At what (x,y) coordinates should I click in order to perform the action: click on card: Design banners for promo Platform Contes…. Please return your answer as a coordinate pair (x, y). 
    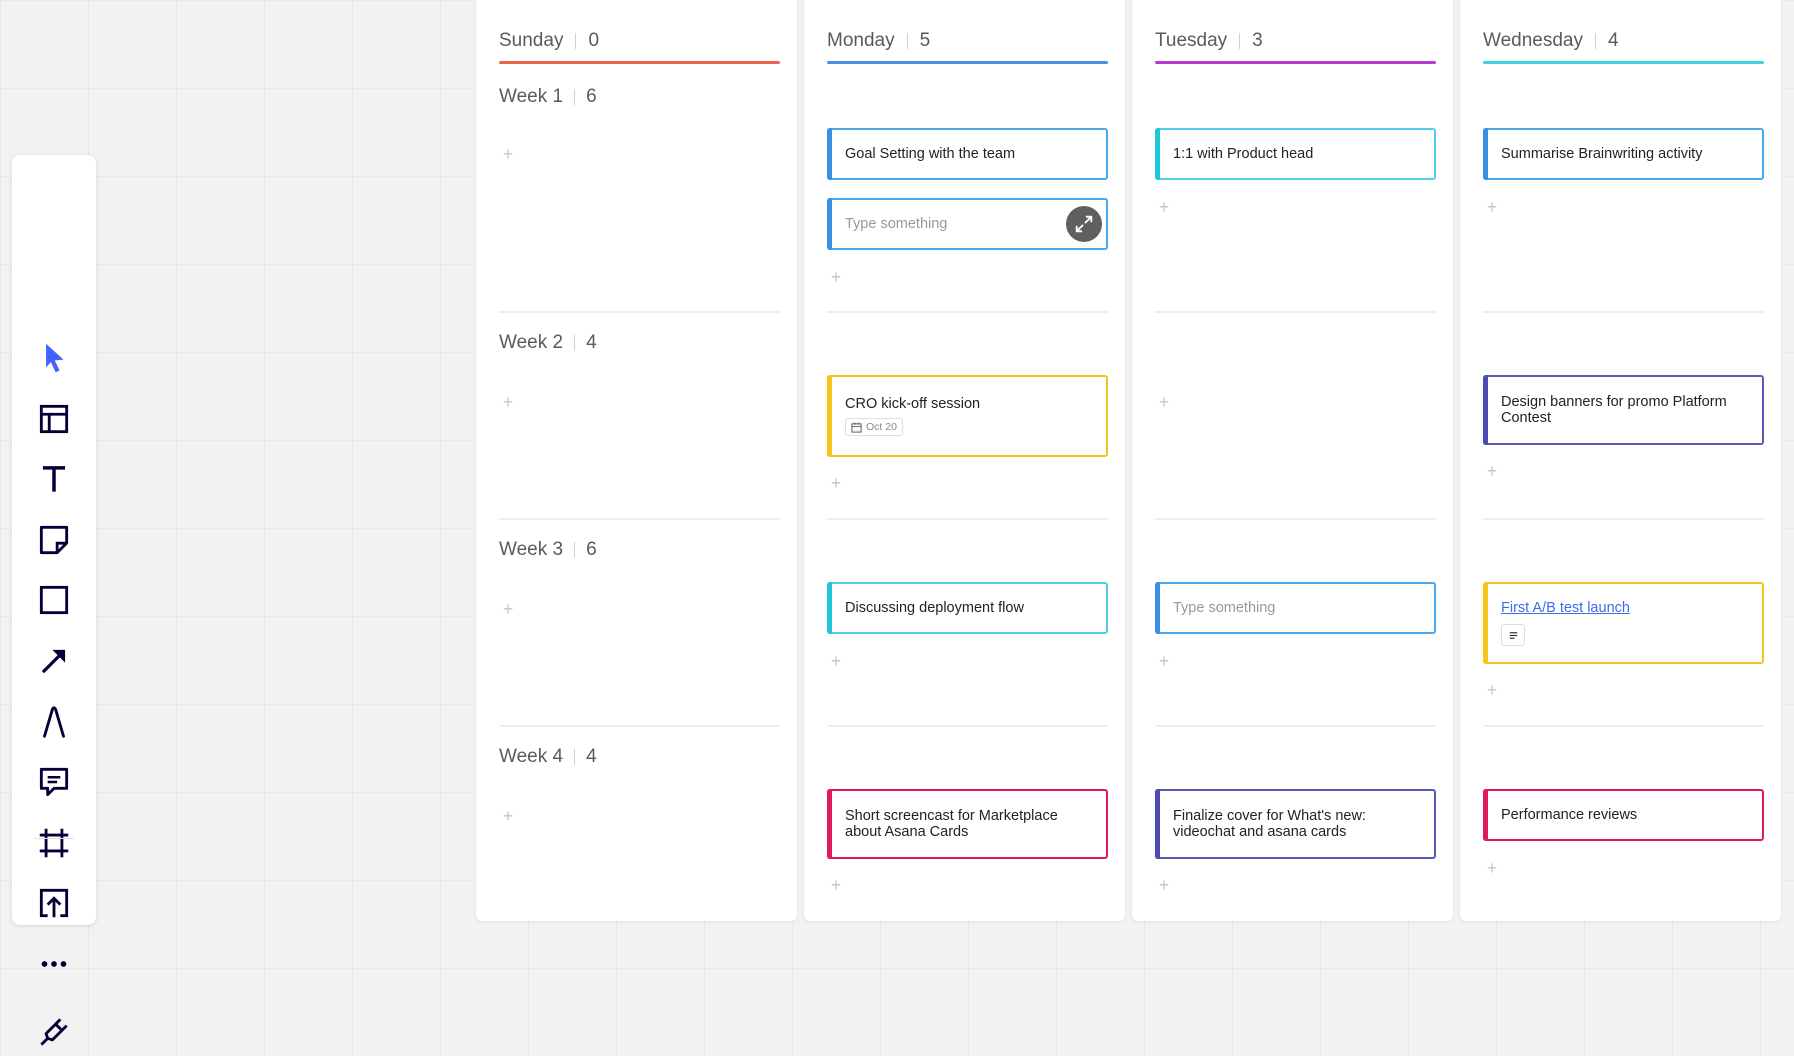
    Looking at the image, I should click on (1623, 410).